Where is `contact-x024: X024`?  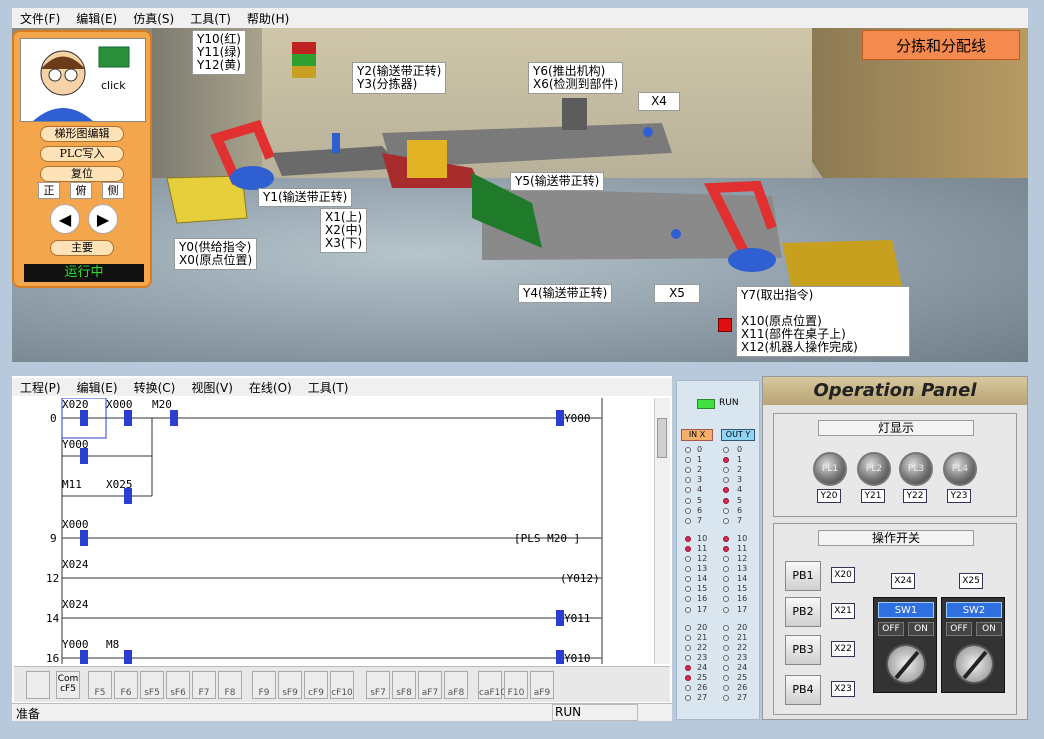
contact-x024: X024 is located at coordinates (75, 564).